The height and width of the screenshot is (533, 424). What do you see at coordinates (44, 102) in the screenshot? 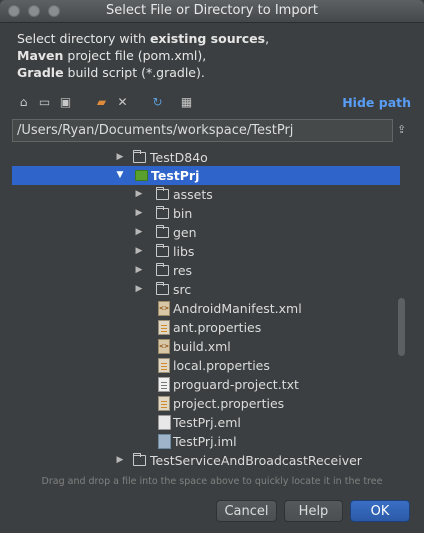
I see `desktop-icon: ▭` at bounding box center [44, 102].